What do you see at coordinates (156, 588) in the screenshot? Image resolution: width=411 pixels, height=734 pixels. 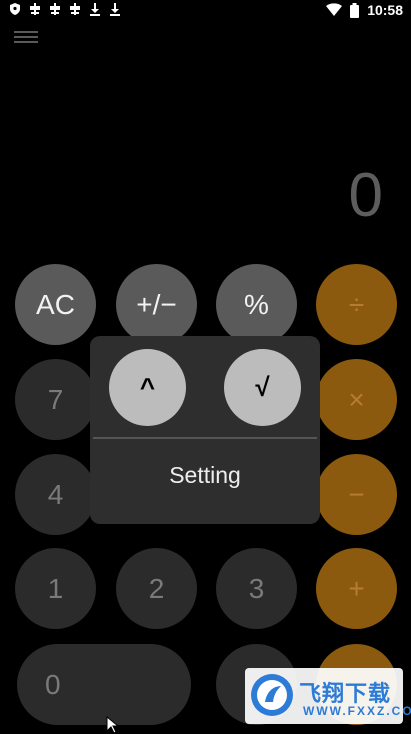 I see `digit-2-button: 2` at bounding box center [156, 588].